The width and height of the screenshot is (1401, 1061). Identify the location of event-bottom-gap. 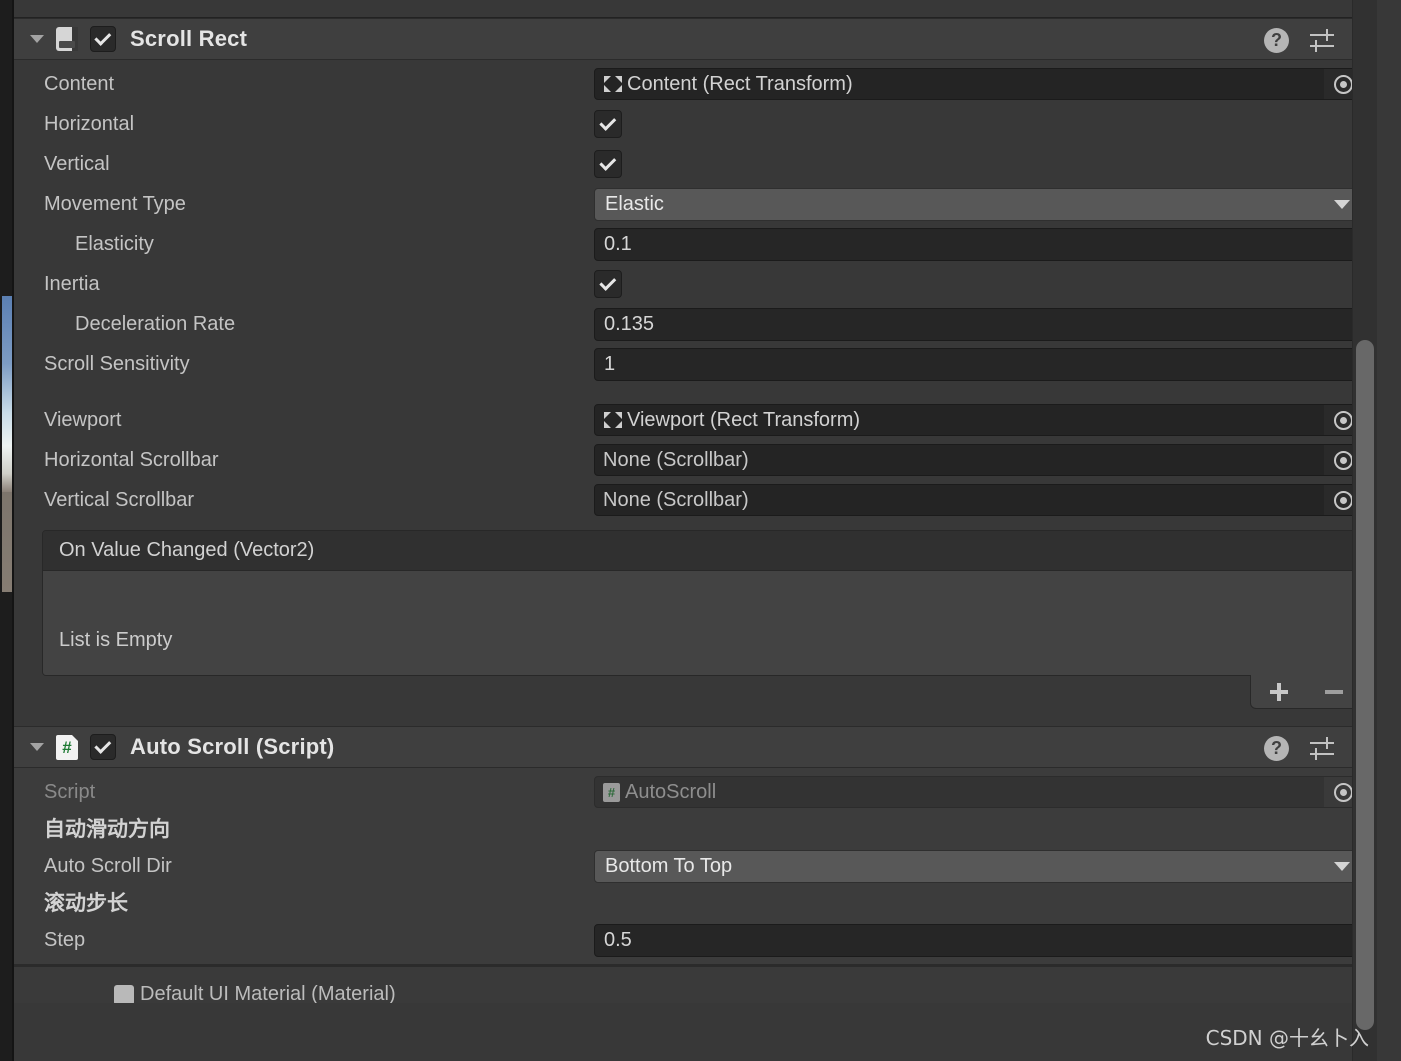
(695, 699).